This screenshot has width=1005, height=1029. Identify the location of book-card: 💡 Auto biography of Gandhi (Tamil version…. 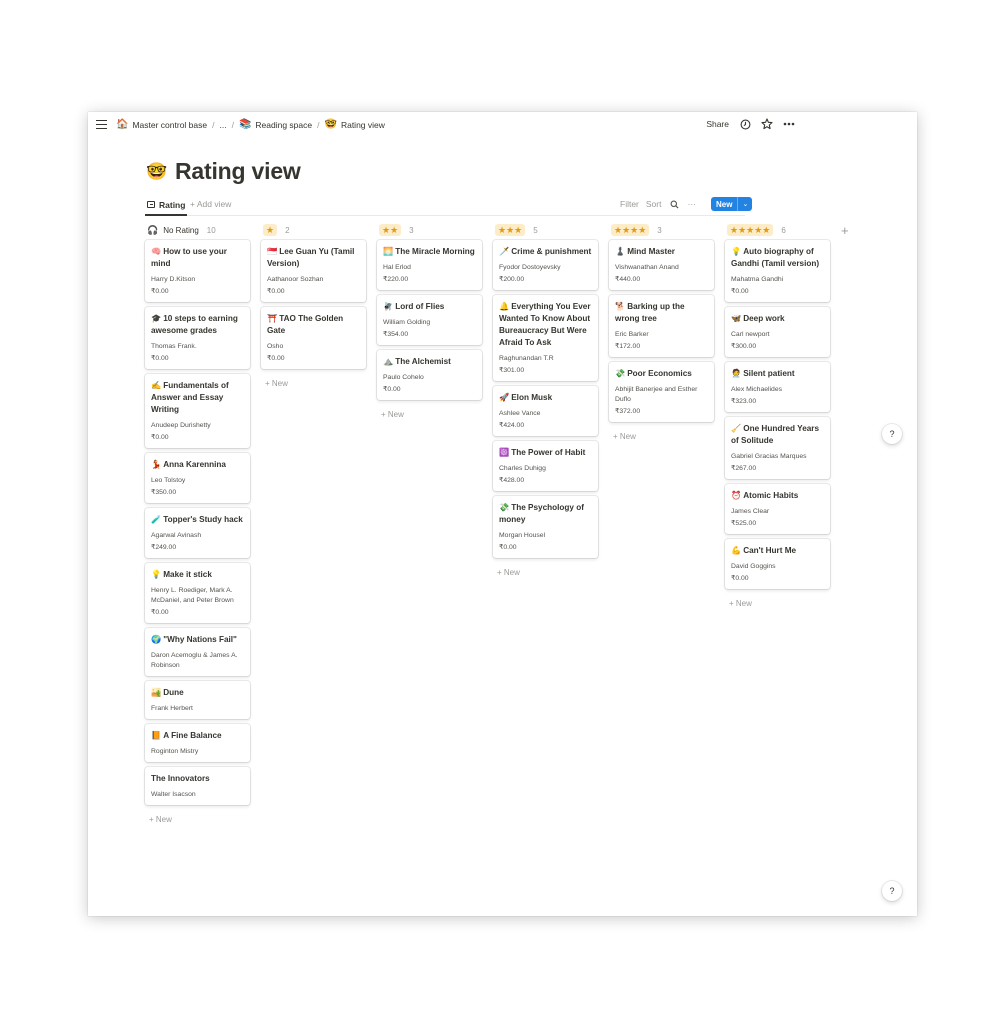
(777, 271).